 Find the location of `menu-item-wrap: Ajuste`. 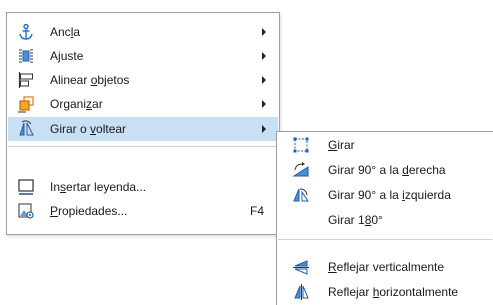

menu-item-wrap: Ajuste is located at coordinates (143, 56).